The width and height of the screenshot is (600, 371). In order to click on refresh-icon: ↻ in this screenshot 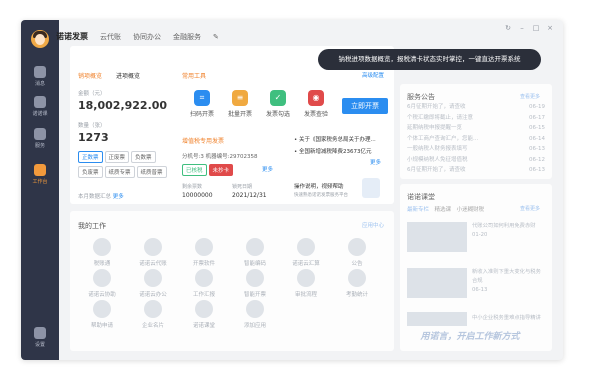, I will do `click(508, 28)`.